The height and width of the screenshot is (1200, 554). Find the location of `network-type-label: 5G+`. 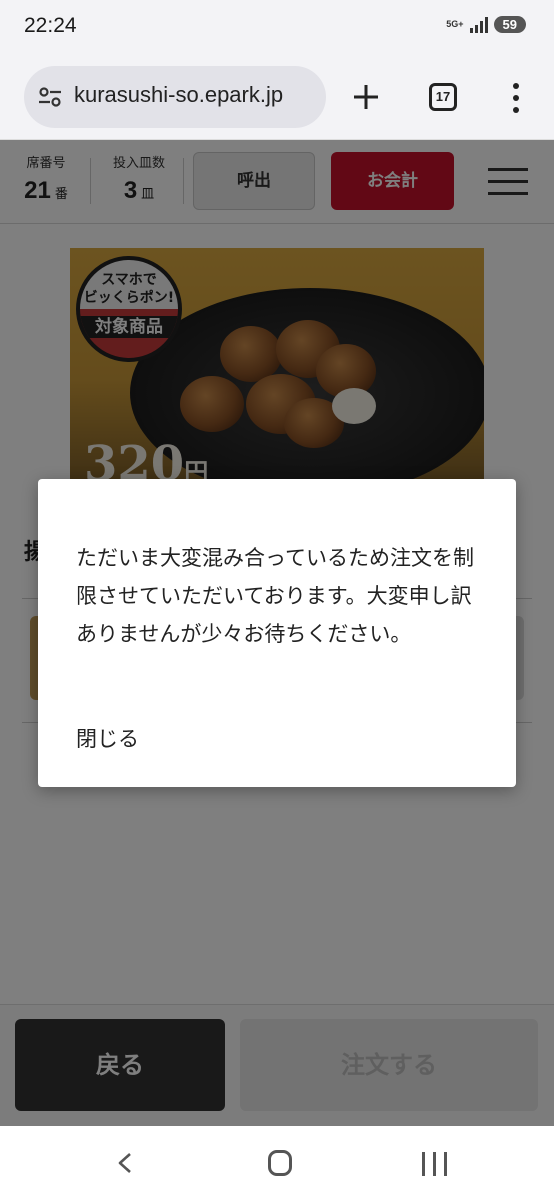

network-type-label: 5G+ is located at coordinates (455, 24).